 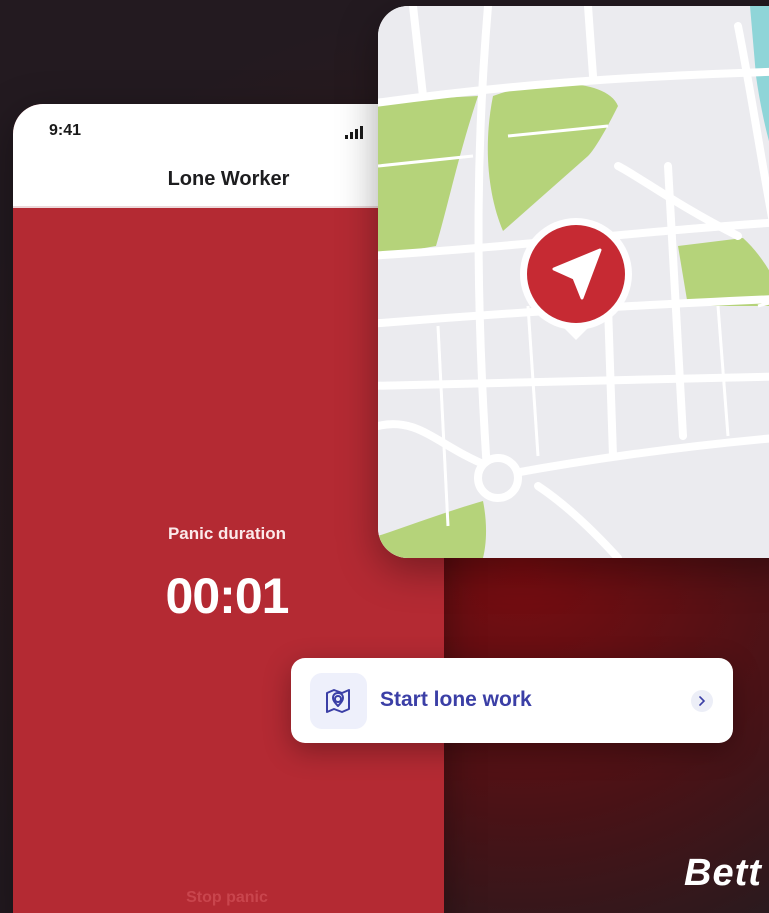 What do you see at coordinates (723, 873) in the screenshot?
I see `brand-logo-text: Bett` at bounding box center [723, 873].